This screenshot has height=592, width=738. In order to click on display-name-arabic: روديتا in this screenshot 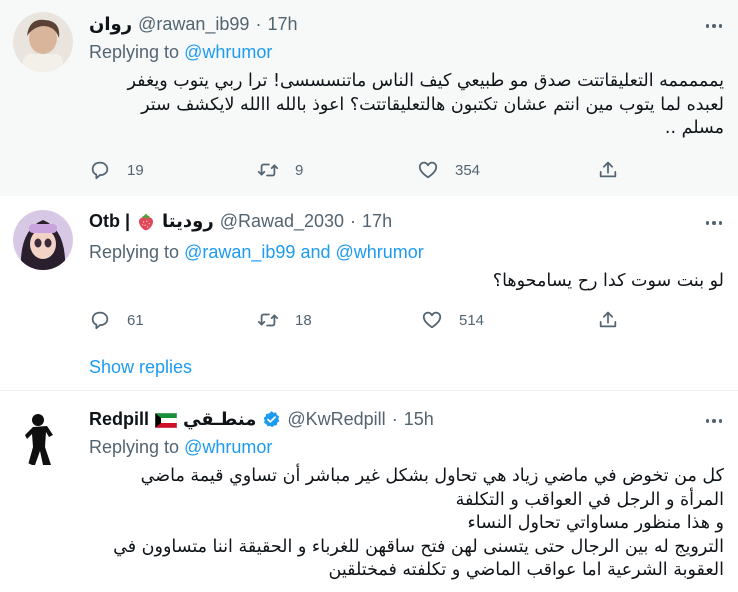, I will do `click(188, 221)`.